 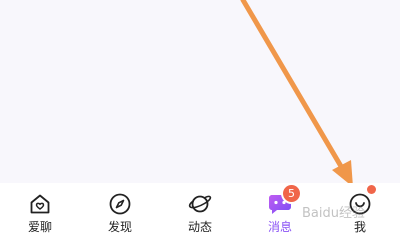 What do you see at coordinates (39, 227) in the screenshot?
I see `tab-label: 爱聊` at bounding box center [39, 227].